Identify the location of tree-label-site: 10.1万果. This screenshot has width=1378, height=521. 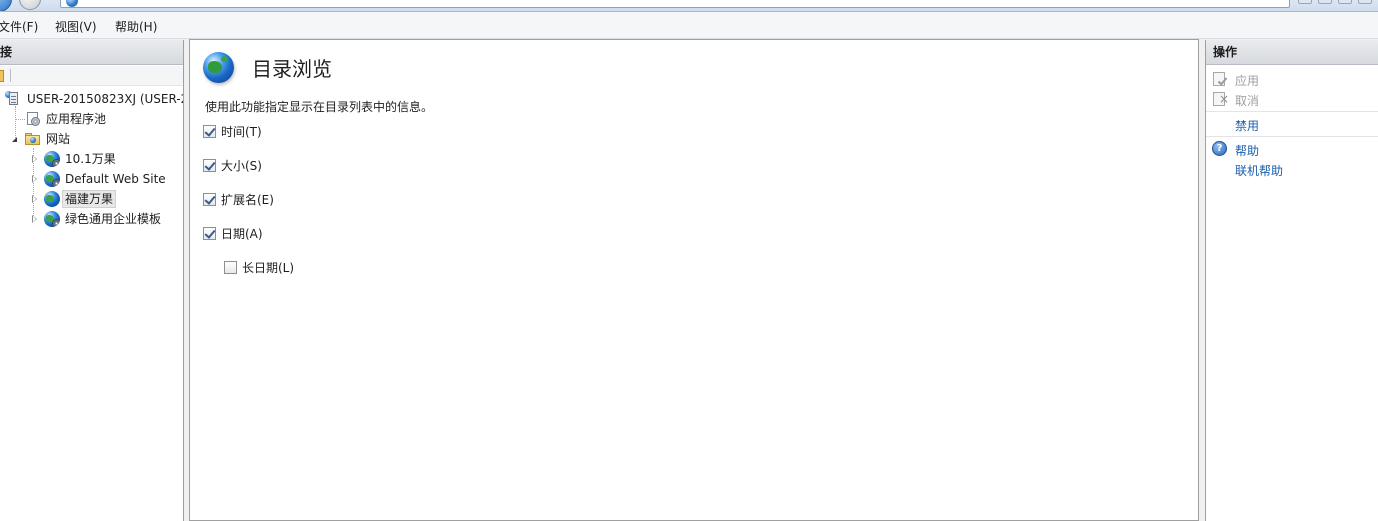
(90, 159).